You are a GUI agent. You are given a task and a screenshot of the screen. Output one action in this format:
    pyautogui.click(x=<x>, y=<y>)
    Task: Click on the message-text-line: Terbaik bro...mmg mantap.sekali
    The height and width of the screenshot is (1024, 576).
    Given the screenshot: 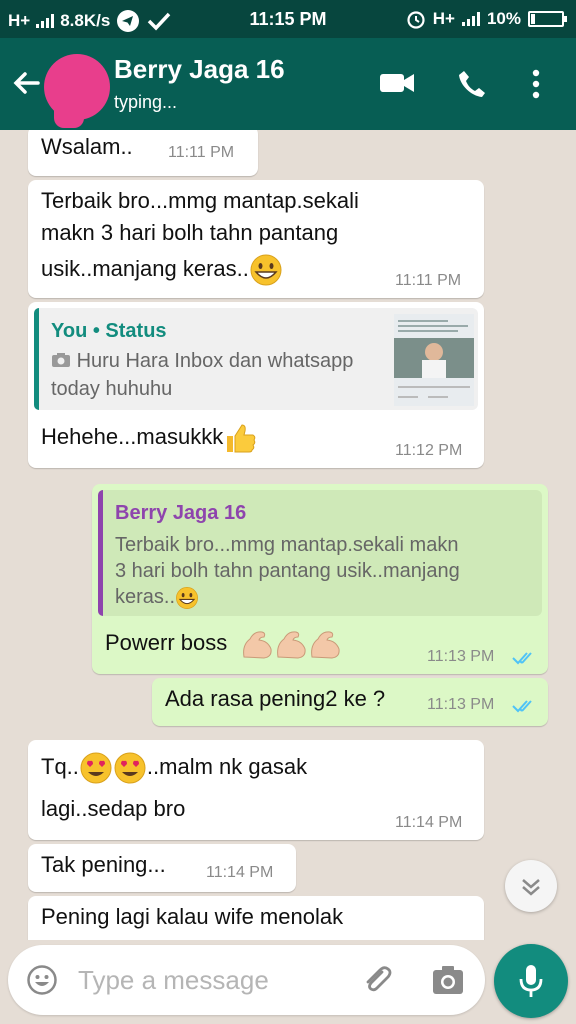 What is the action you would take?
    pyautogui.click(x=200, y=200)
    